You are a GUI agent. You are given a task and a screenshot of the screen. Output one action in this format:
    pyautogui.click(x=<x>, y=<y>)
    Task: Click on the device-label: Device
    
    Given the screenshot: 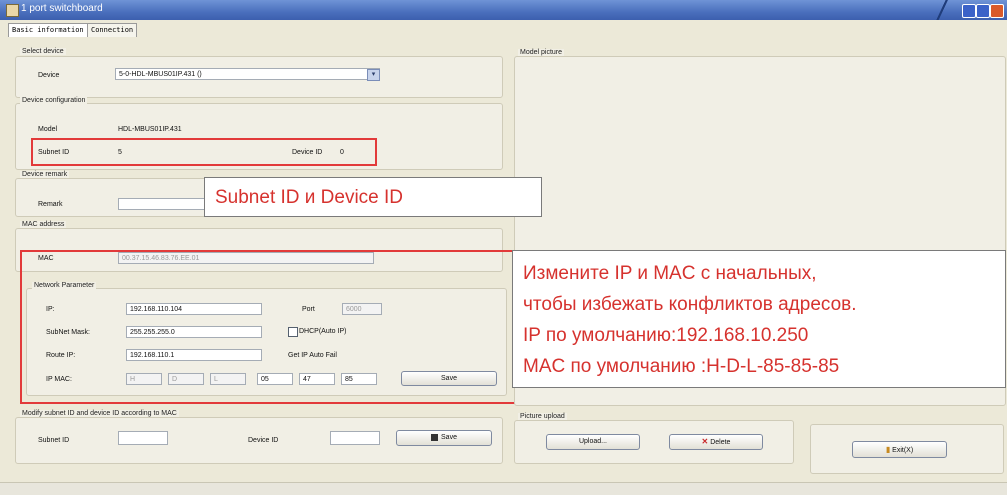 What is the action you would take?
    pyautogui.click(x=49, y=75)
    